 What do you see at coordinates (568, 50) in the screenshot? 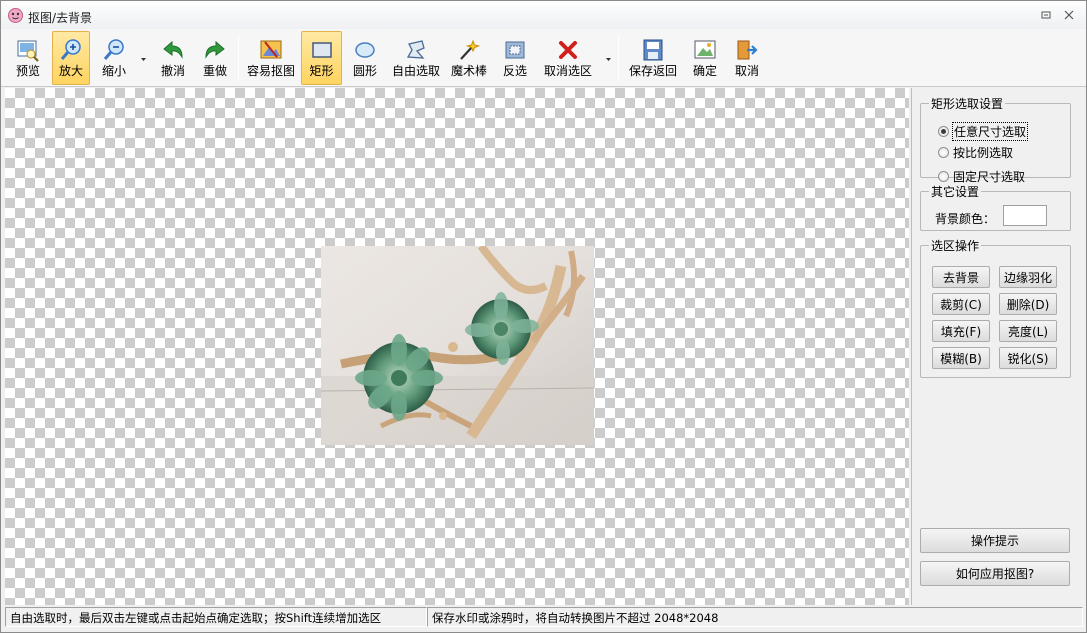
I see `red-x-icon` at bounding box center [568, 50].